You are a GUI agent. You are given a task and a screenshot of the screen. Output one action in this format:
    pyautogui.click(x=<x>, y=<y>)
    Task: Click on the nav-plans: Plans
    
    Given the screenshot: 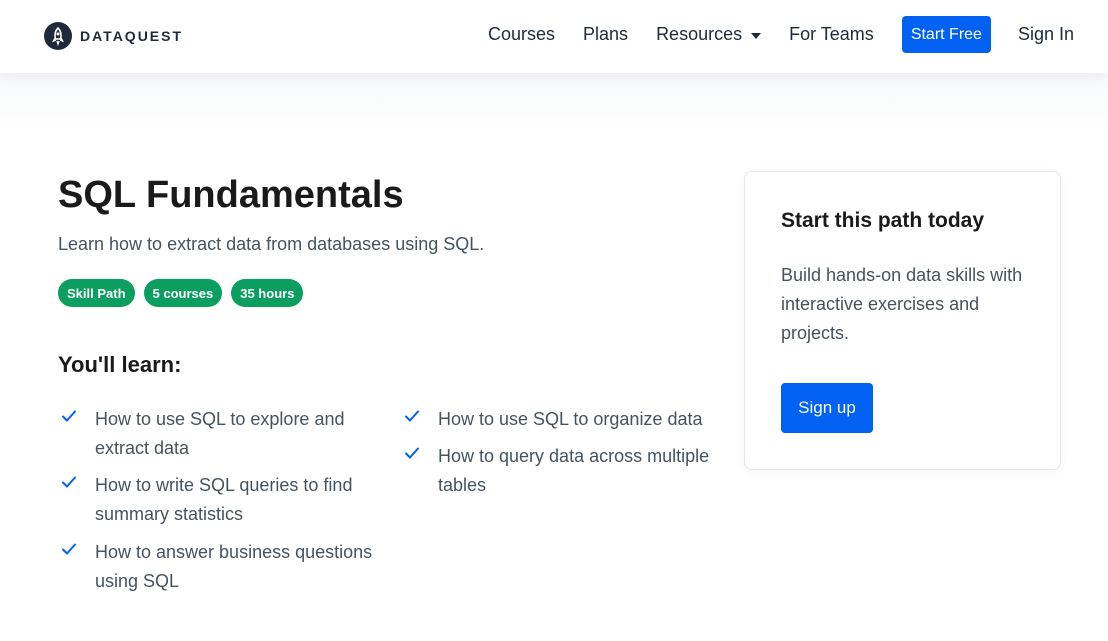 What is the action you would take?
    pyautogui.click(x=605, y=34)
    